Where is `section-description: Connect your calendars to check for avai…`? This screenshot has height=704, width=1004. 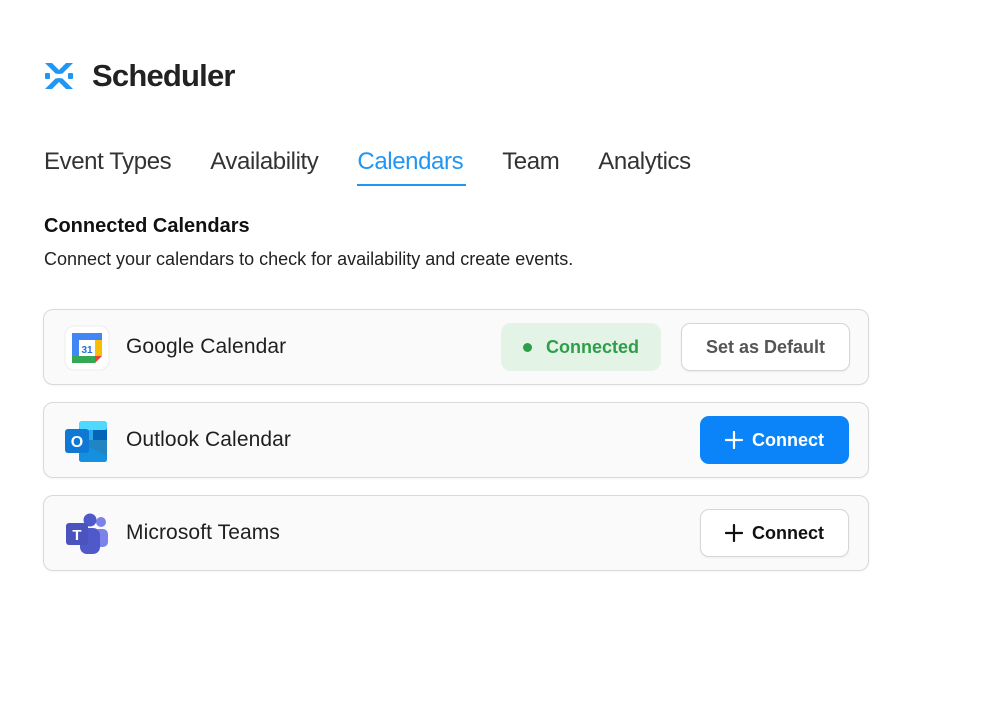 section-description: Connect your calendars to check for avai… is located at coordinates (309, 259).